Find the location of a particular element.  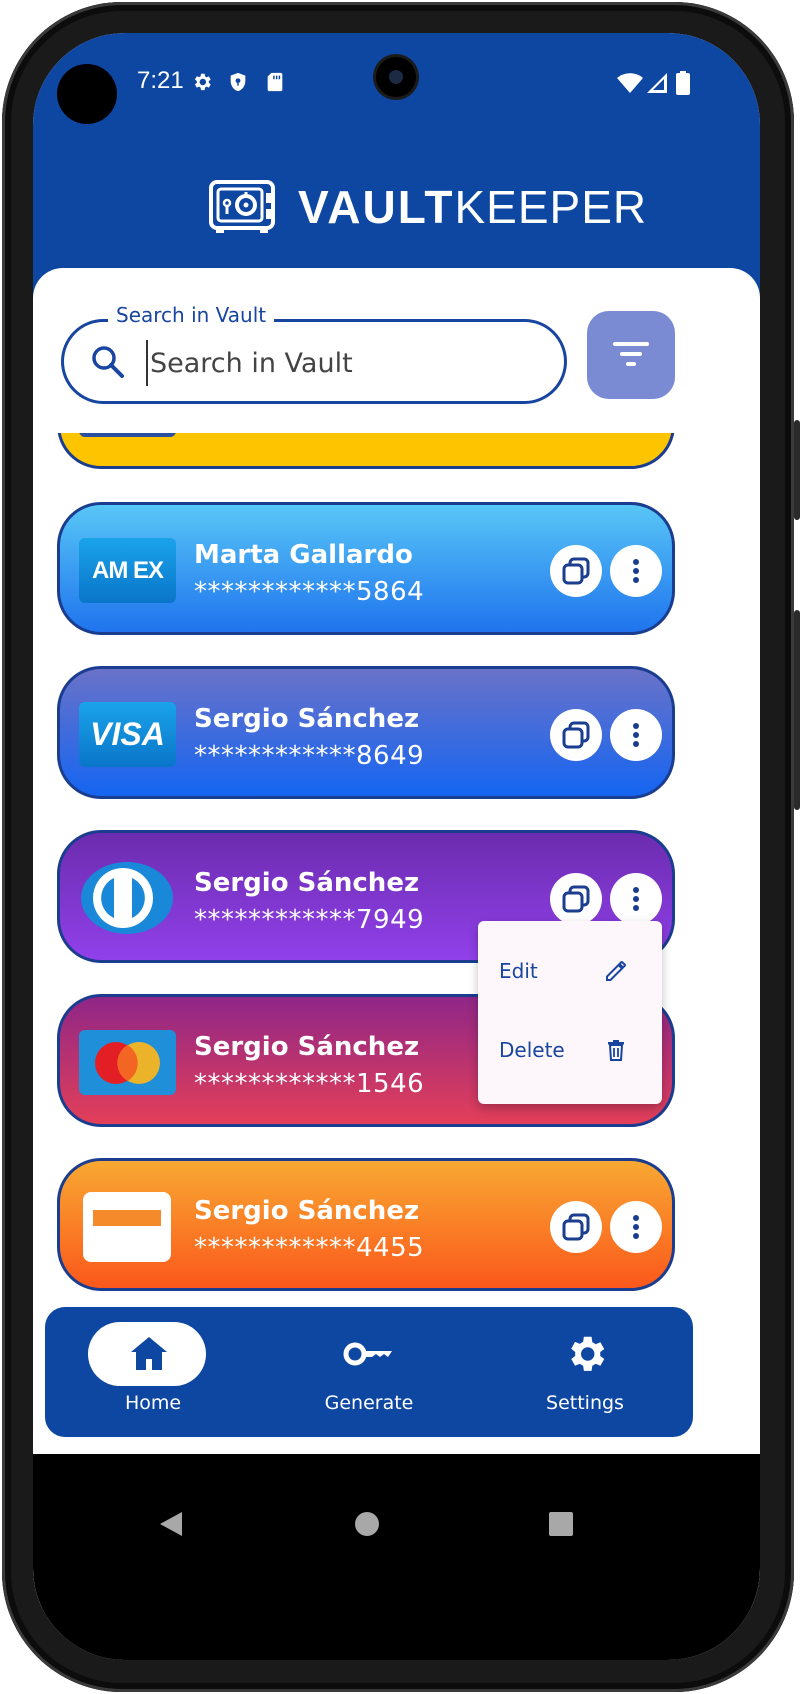

power-button is located at coordinates (797, 470).